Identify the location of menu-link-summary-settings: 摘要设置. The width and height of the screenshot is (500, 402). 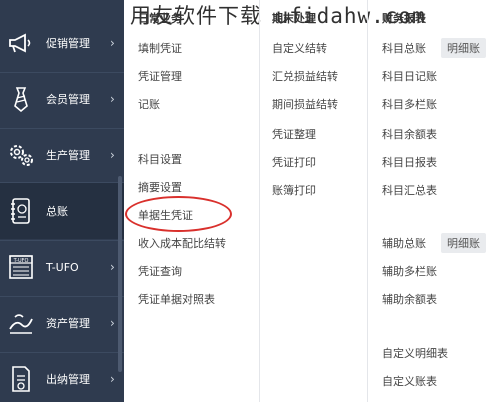
(160, 187).